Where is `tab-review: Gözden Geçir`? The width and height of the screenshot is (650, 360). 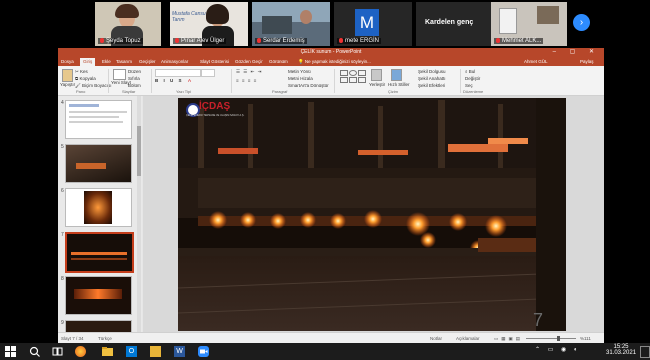 tab-review: Gözden Geçir is located at coordinates (249, 61).